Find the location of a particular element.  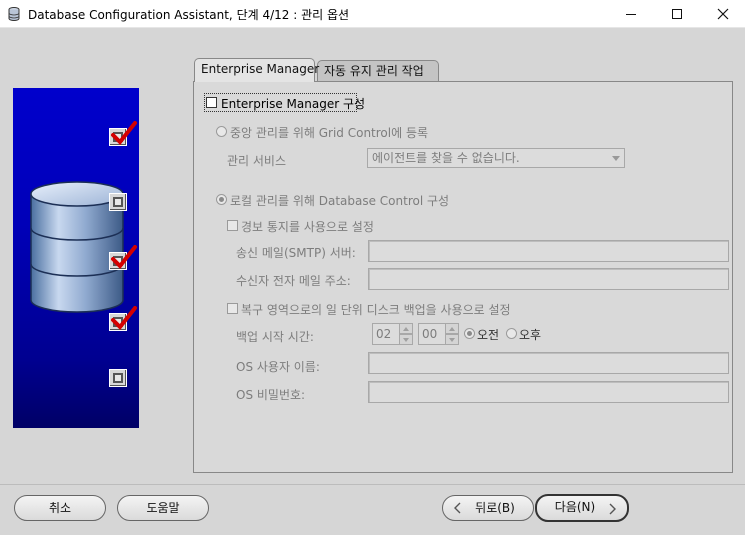

next-button: 다음(N) is located at coordinates (582, 508).